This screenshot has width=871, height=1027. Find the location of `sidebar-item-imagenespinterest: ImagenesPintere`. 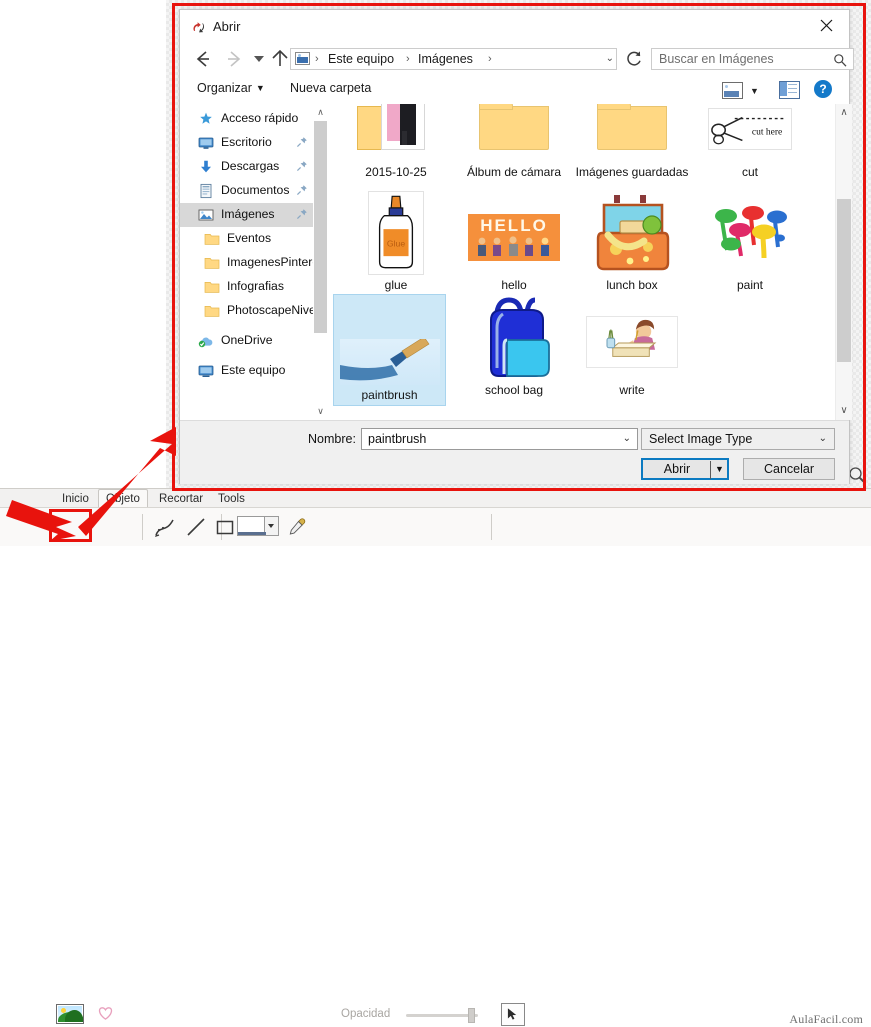

sidebar-item-imagenespinterest: ImagenesPintere is located at coordinates (246, 263).